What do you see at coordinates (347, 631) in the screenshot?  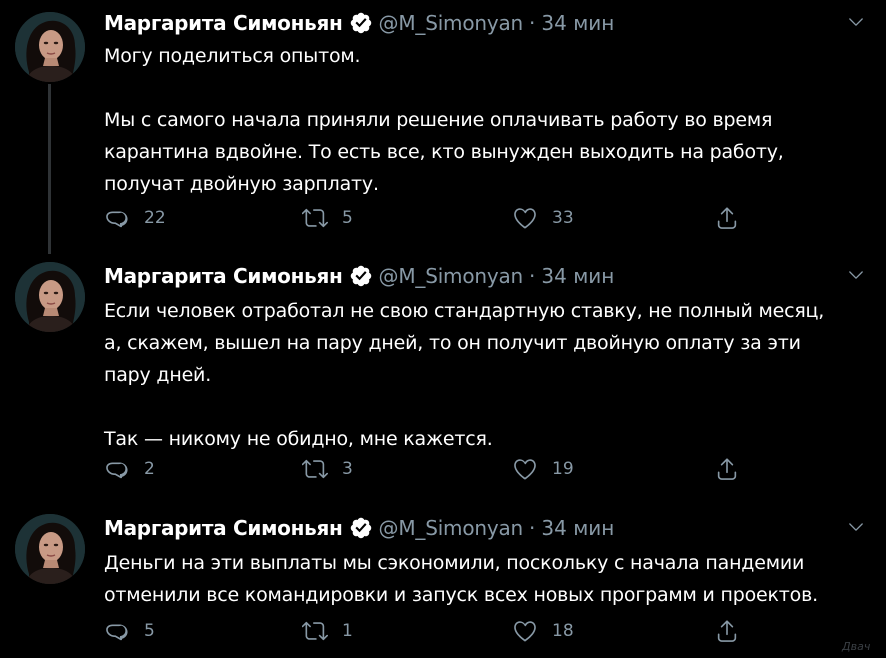 I see `retweet-count: 1` at bounding box center [347, 631].